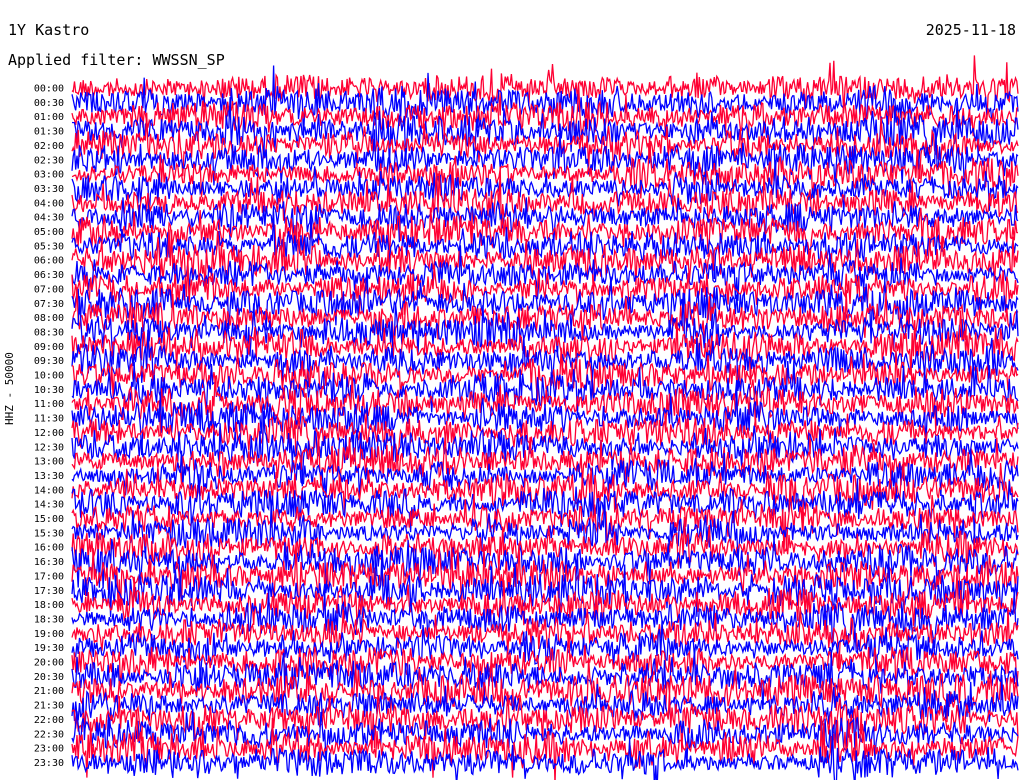 The image size is (1024, 780). What do you see at coordinates (49, 476) in the screenshot?
I see `row-time-label: 13:30` at bounding box center [49, 476].